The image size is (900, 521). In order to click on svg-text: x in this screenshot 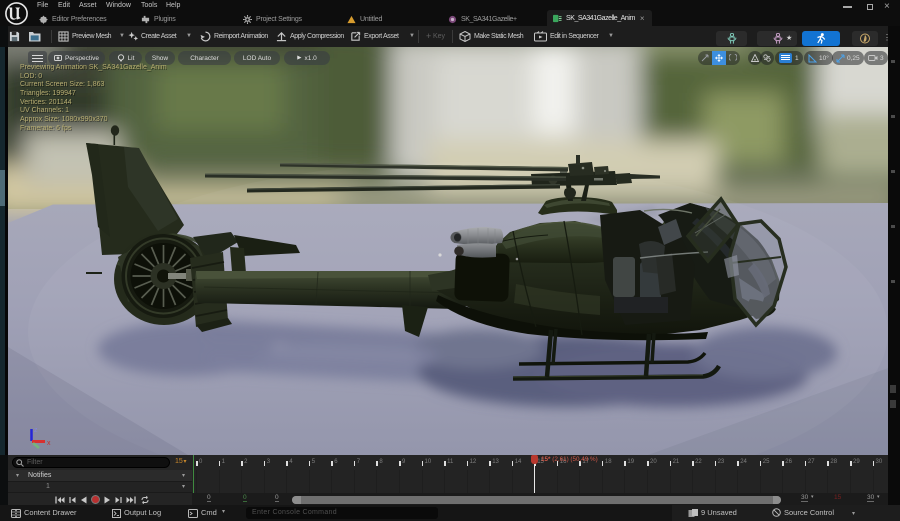, I will do `click(49, 443)`.